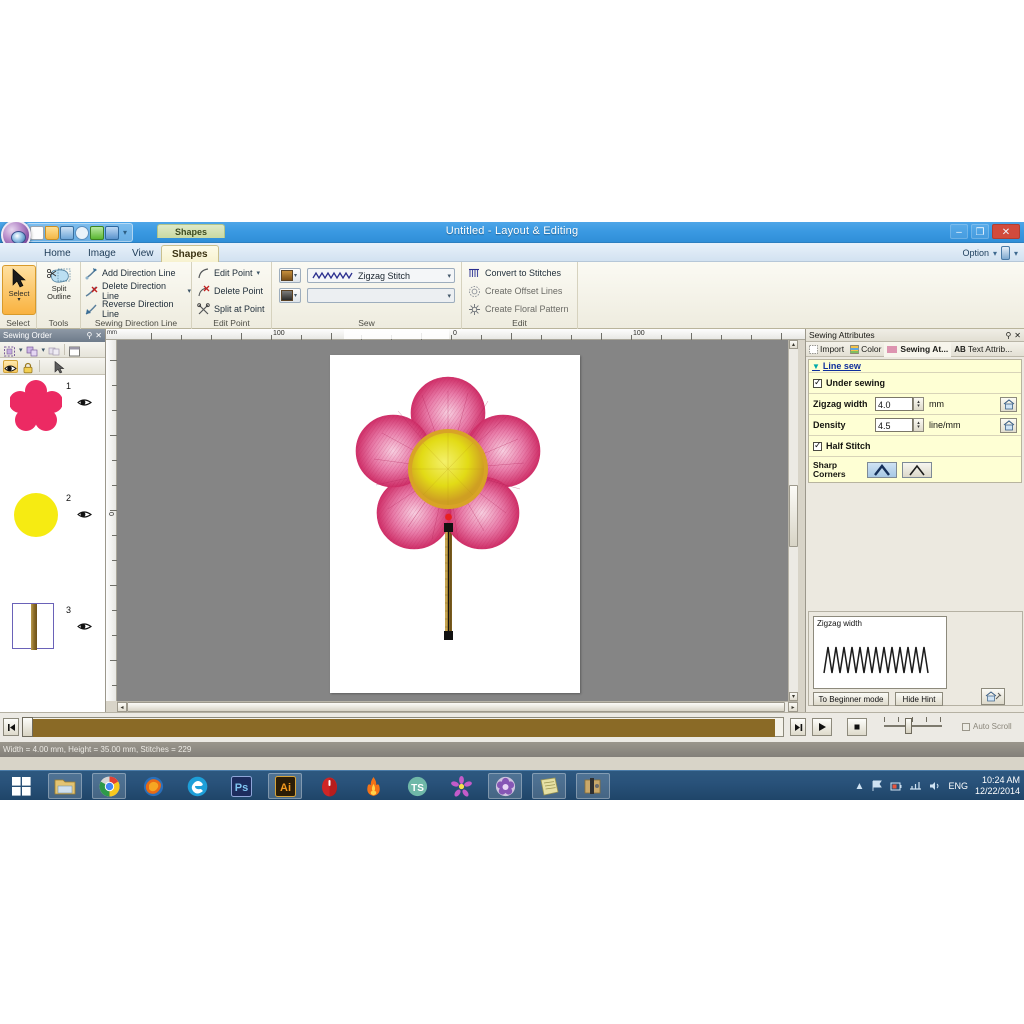 This screenshot has height=1024, width=1024. Describe the element at coordinates (959, 231) in the screenshot. I see `minimize-button: –` at that location.